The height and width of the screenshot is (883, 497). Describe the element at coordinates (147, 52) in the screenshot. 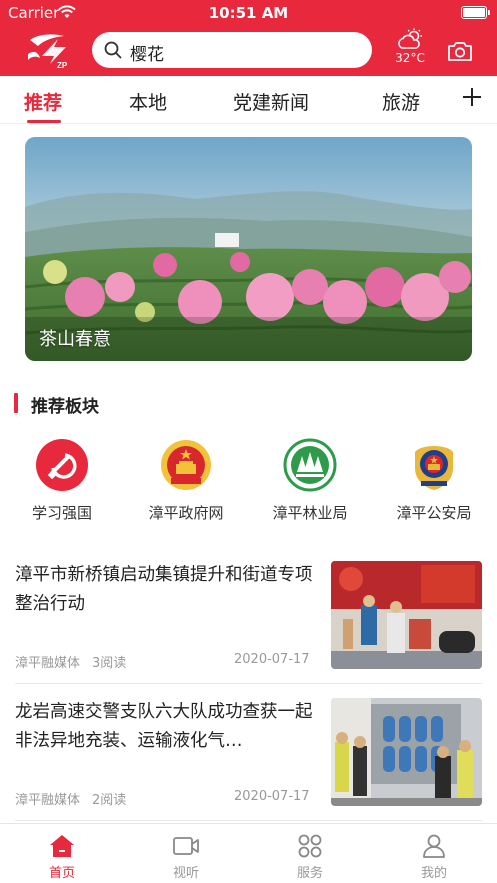

I see `search-input: 樱花` at that location.